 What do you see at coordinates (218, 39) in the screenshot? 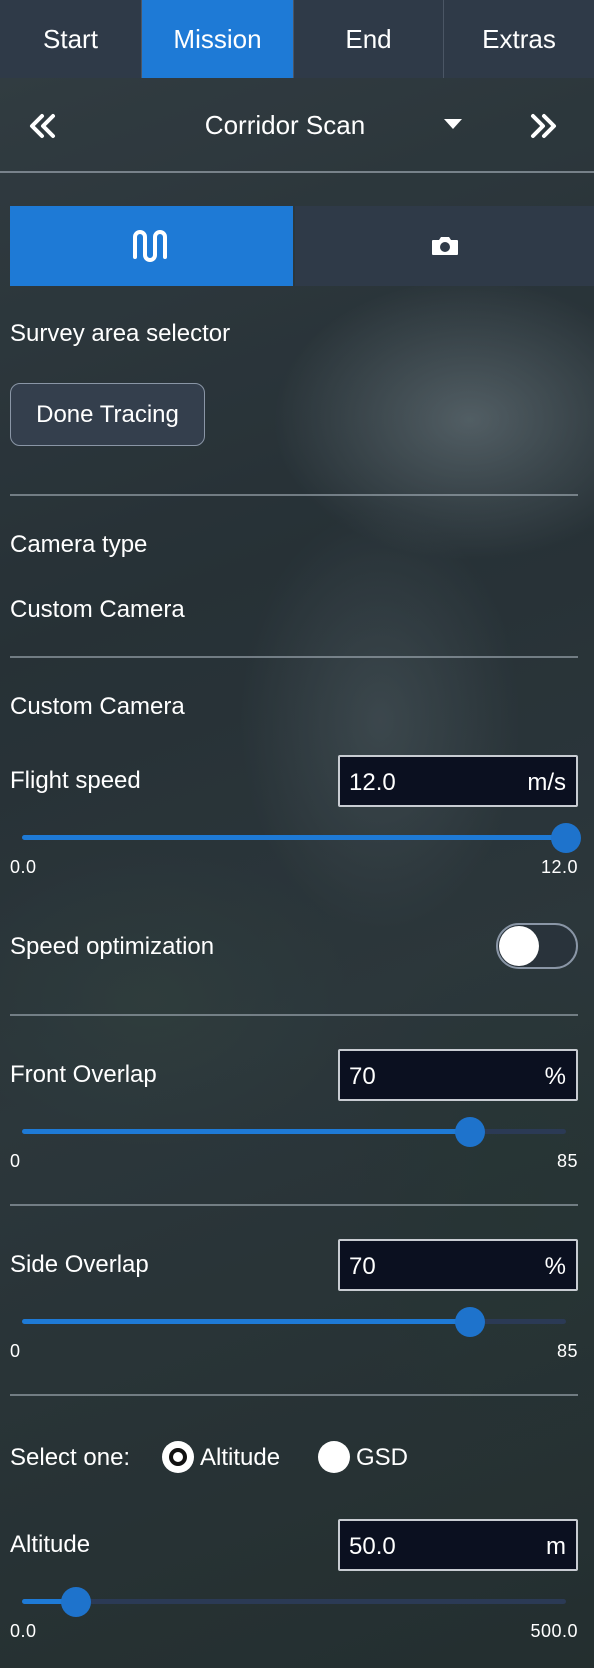
I see `tab-mission: Mission` at bounding box center [218, 39].